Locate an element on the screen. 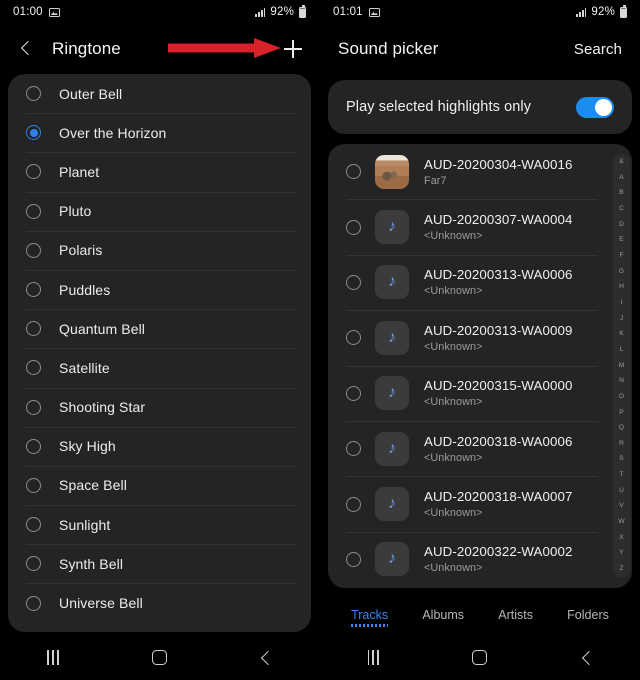 This screenshot has height=680, width=640. alpha-index-letter: X is located at coordinates (621, 538).